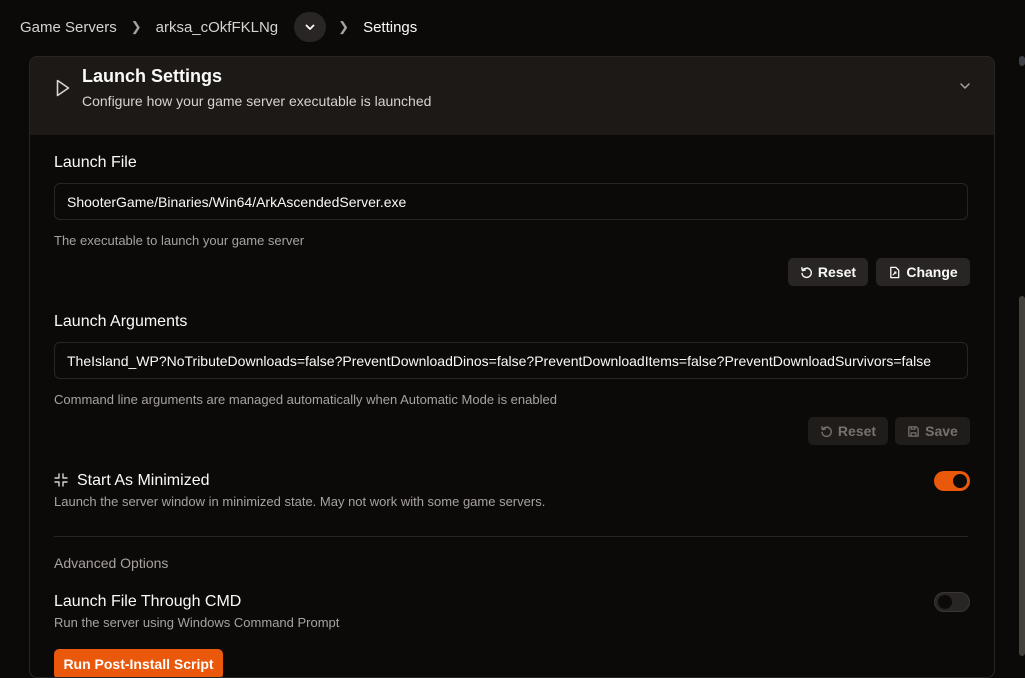 Image resolution: width=1025 pixels, height=678 pixels. I want to click on scrollbar-top, so click(1022, 61).